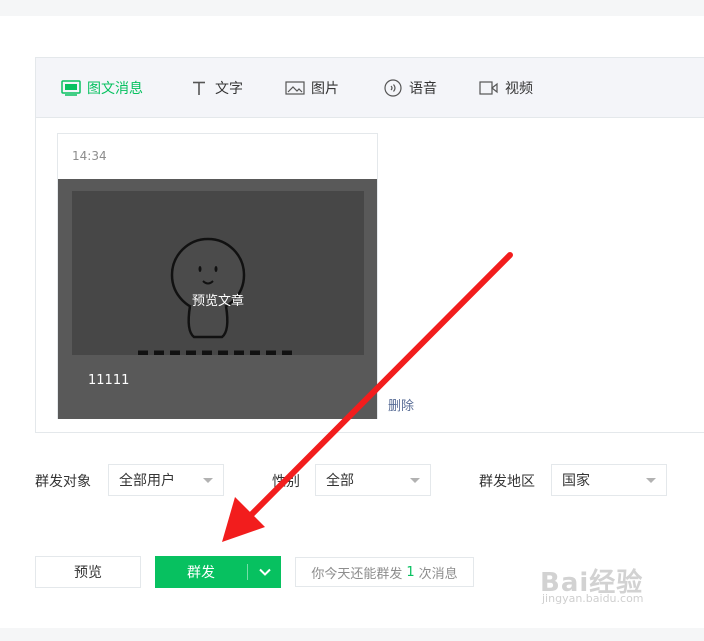 This screenshot has width=704, height=641. What do you see at coordinates (71, 88) in the screenshot?
I see `article-icon` at bounding box center [71, 88].